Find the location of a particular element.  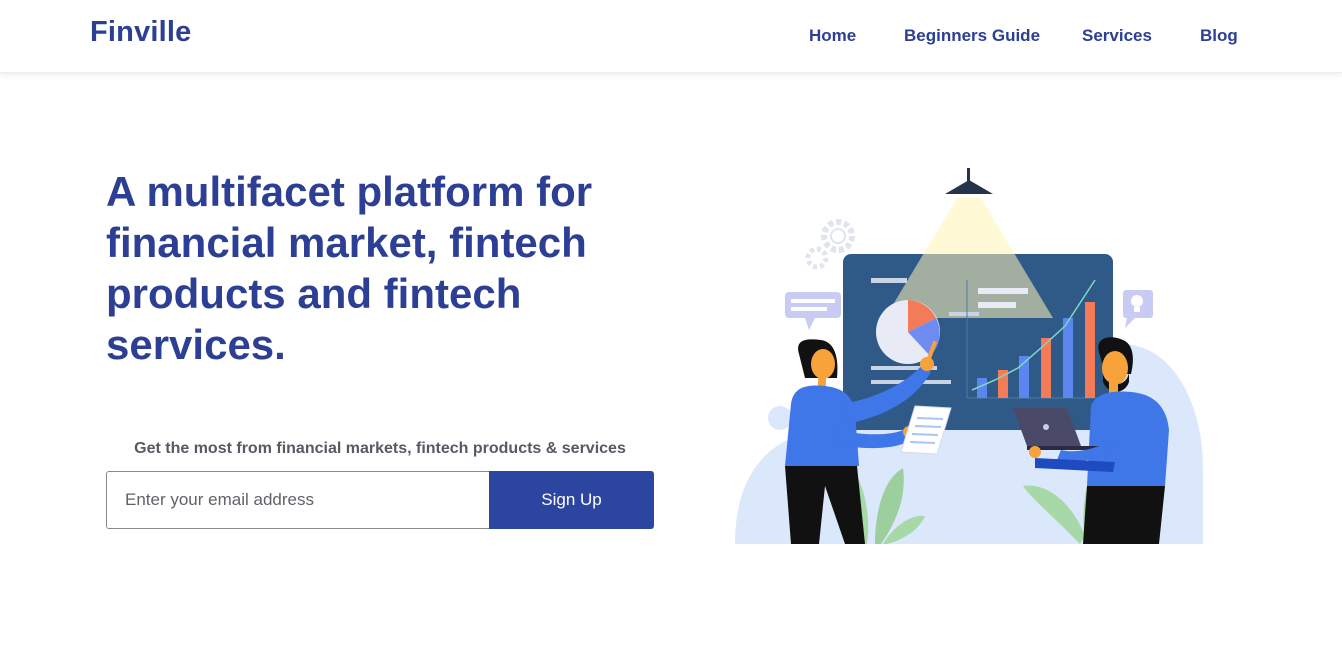

brand-logo: Finville is located at coordinates (141, 32).